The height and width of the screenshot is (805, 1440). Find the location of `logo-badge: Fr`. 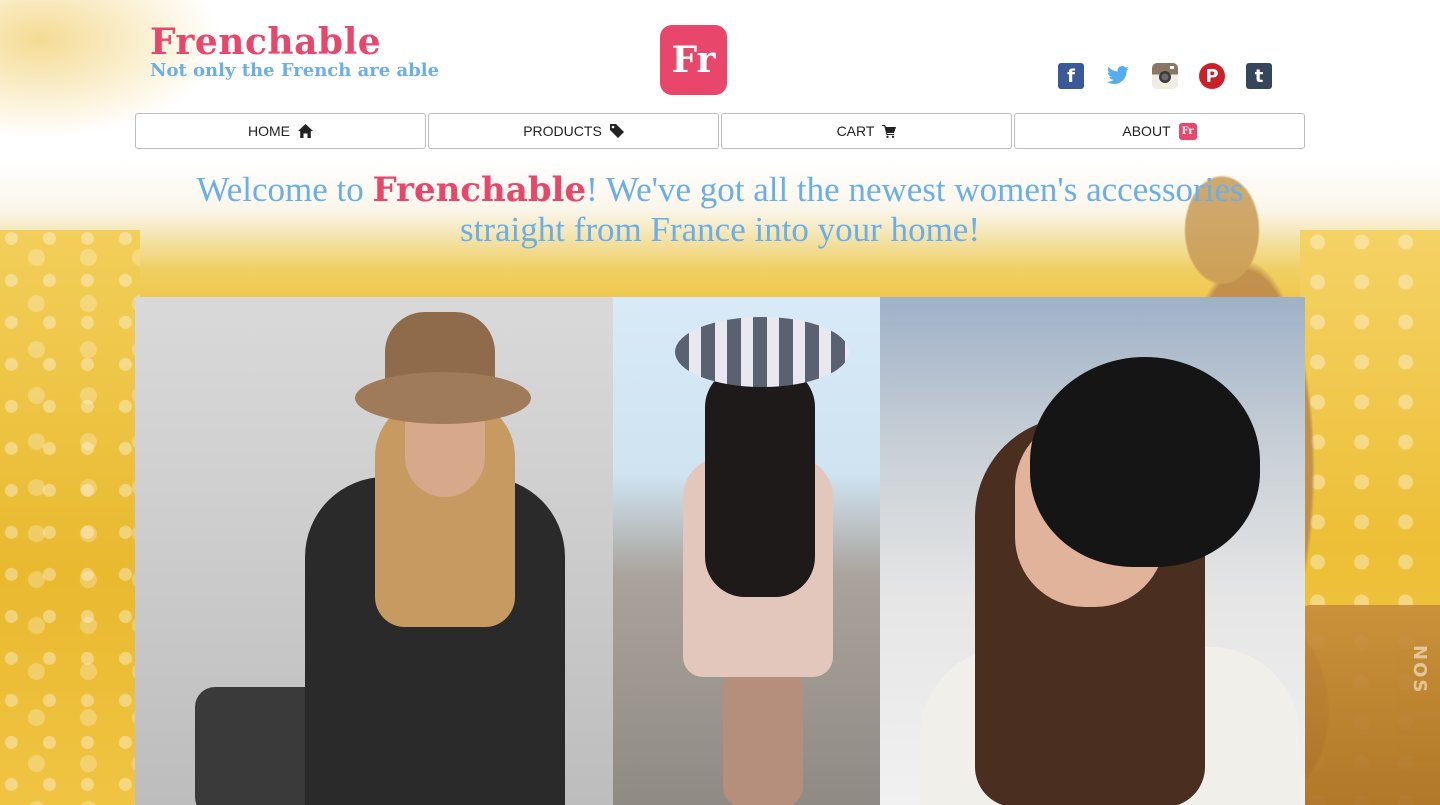

logo-badge: Fr is located at coordinates (693, 60).